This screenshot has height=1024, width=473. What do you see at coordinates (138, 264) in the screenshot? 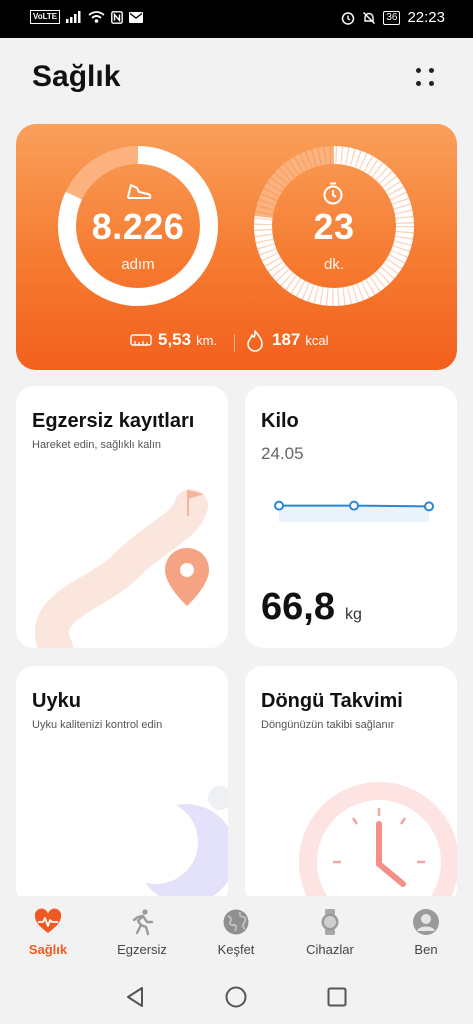
I see `steps-unit: adım` at bounding box center [138, 264].